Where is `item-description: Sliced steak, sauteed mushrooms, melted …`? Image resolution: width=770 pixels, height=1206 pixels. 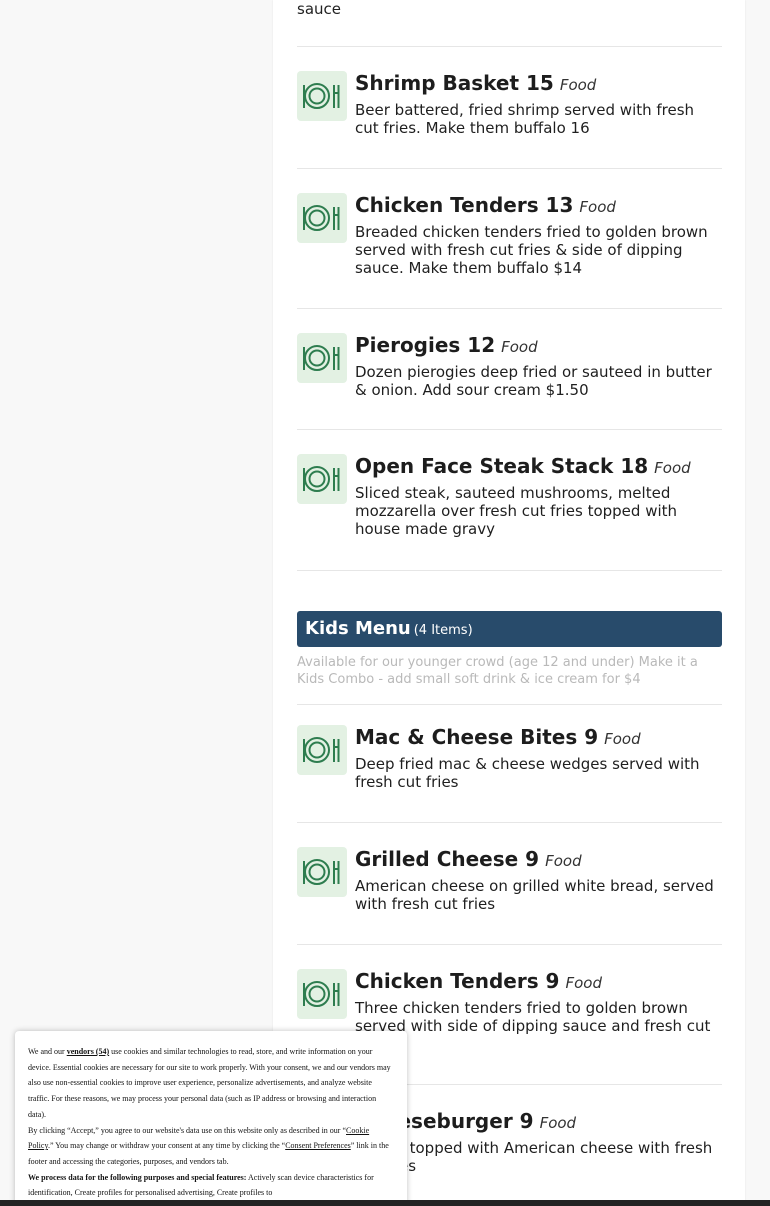
item-description: Sliced steak, sauteed mushrooms, melted … is located at coordinates (516, 511).